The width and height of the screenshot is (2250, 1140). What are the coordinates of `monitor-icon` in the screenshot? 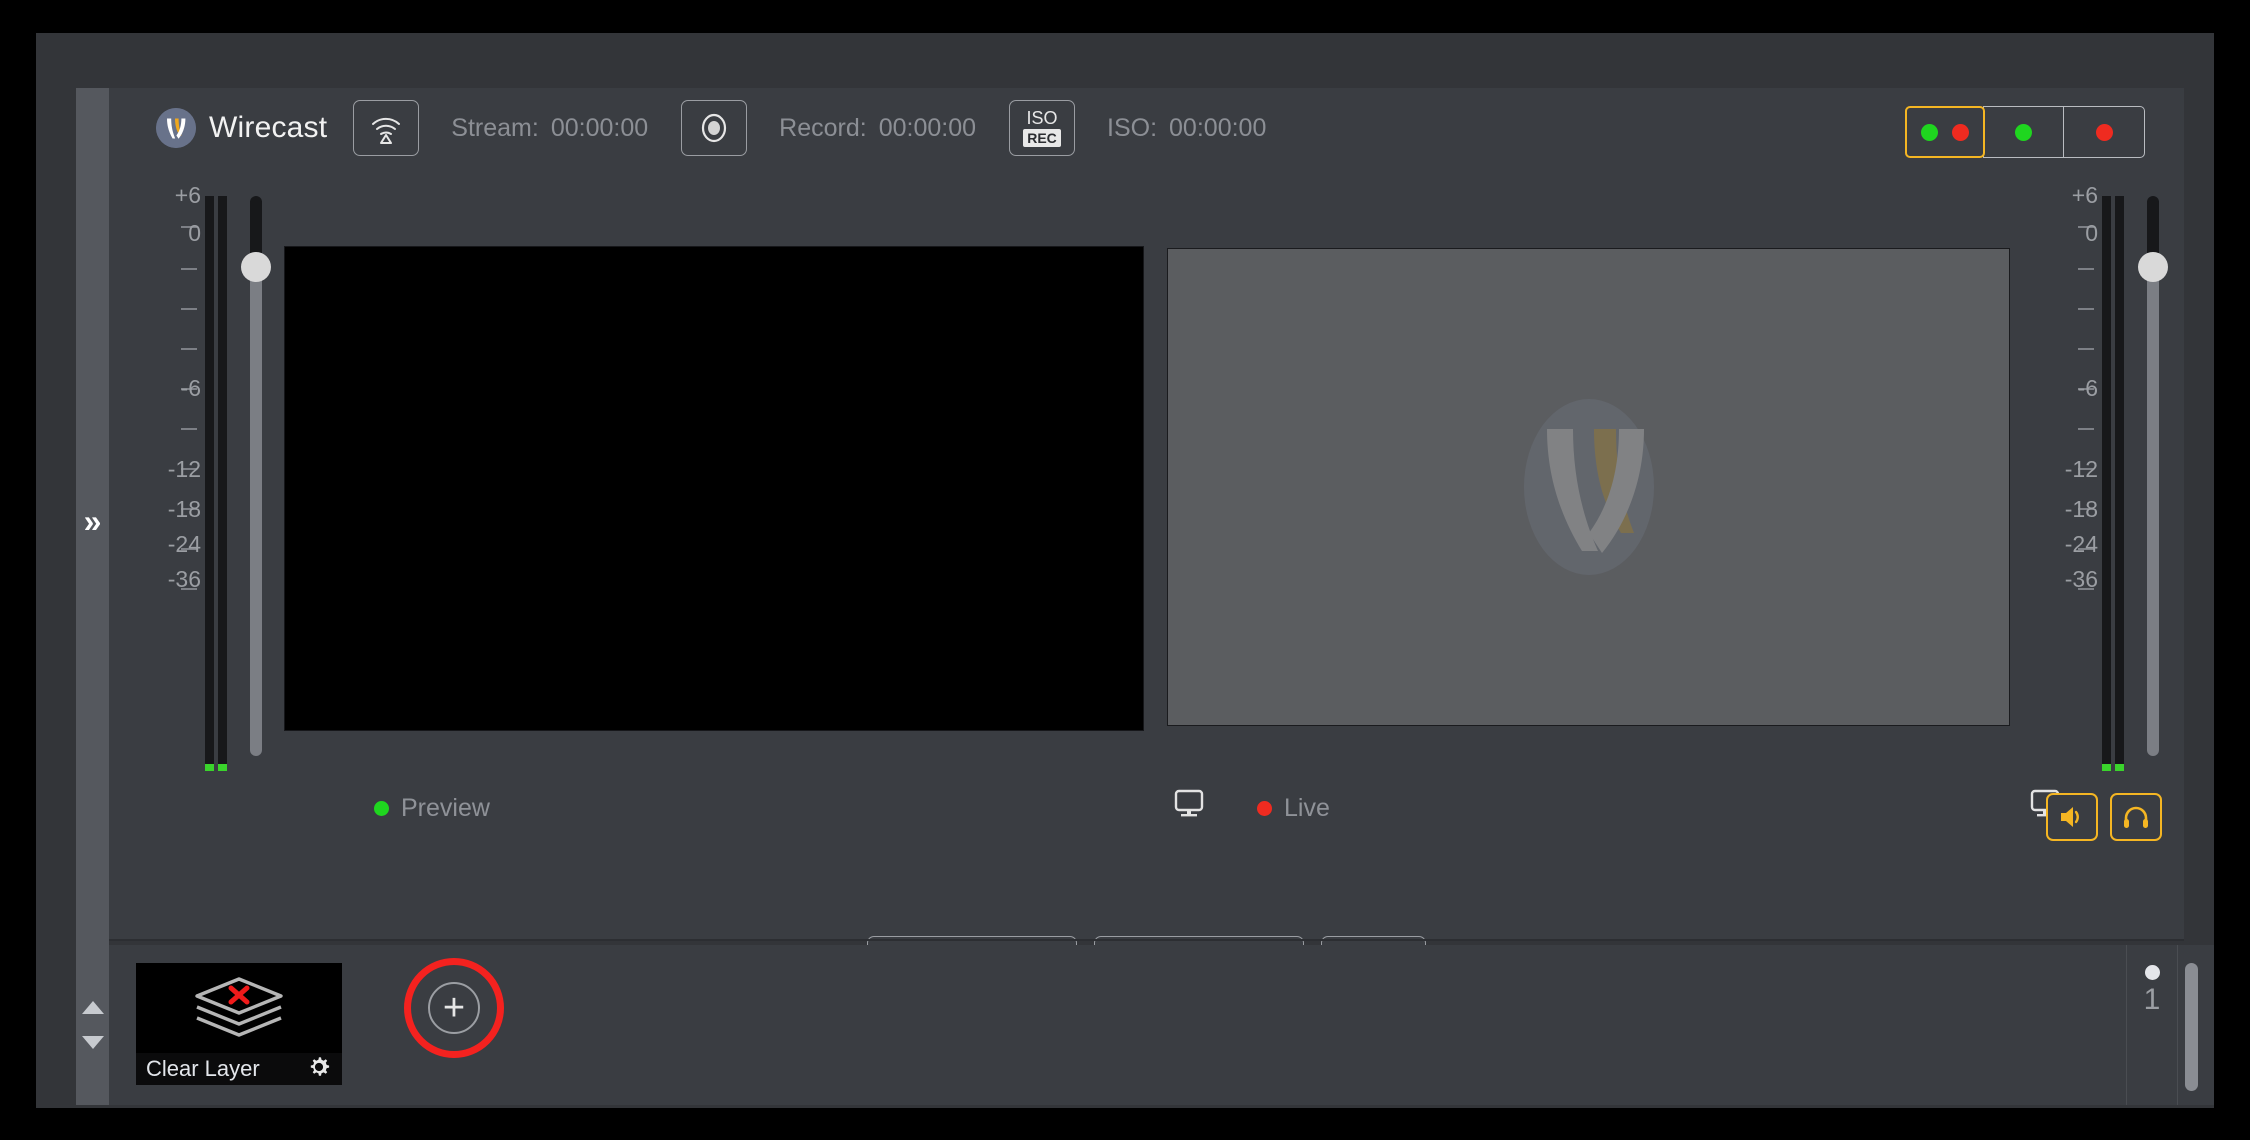 It's located at (1189, 803).